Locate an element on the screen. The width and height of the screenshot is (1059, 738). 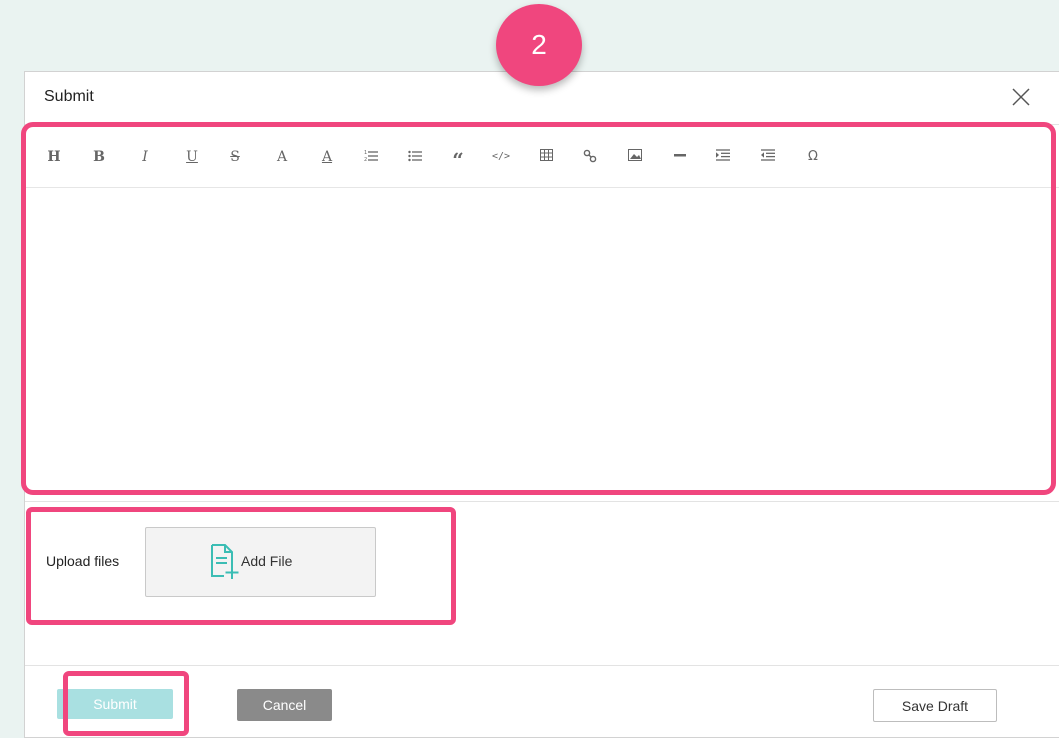
code-icon: </> is located at coordinates (501, 157).